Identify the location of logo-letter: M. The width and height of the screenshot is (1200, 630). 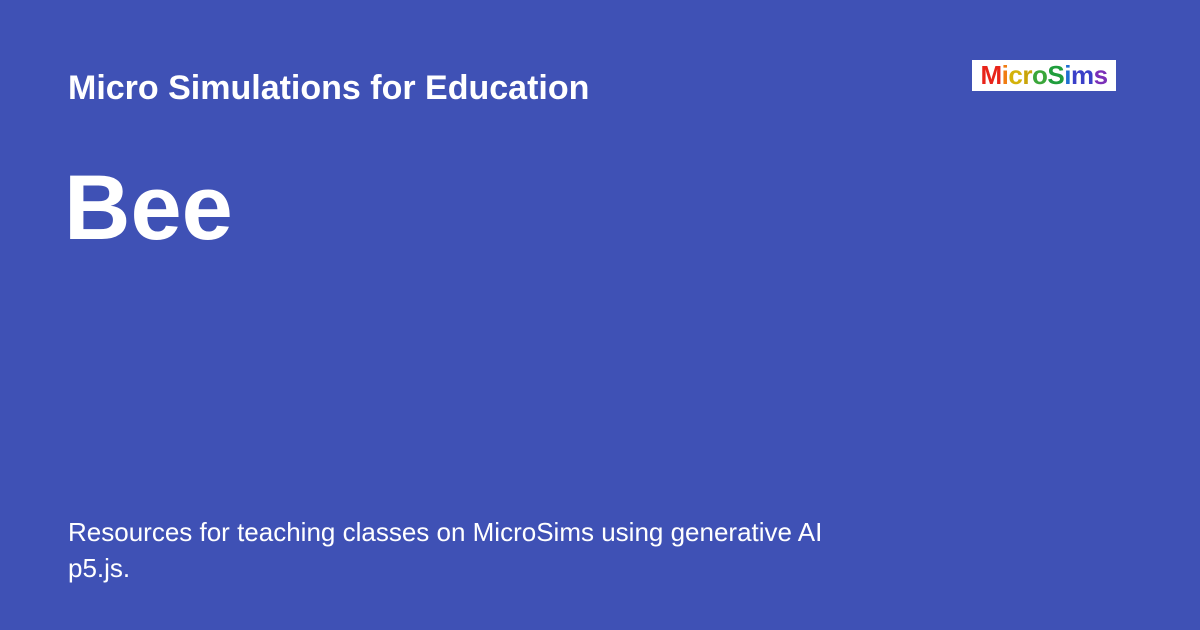
(991, 75).